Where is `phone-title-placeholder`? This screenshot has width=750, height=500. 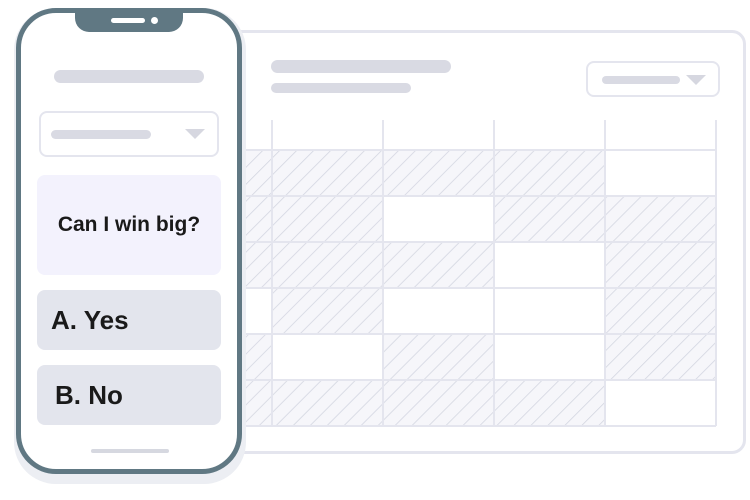
phone-title-placeholder is located at coordinates (129, 76).